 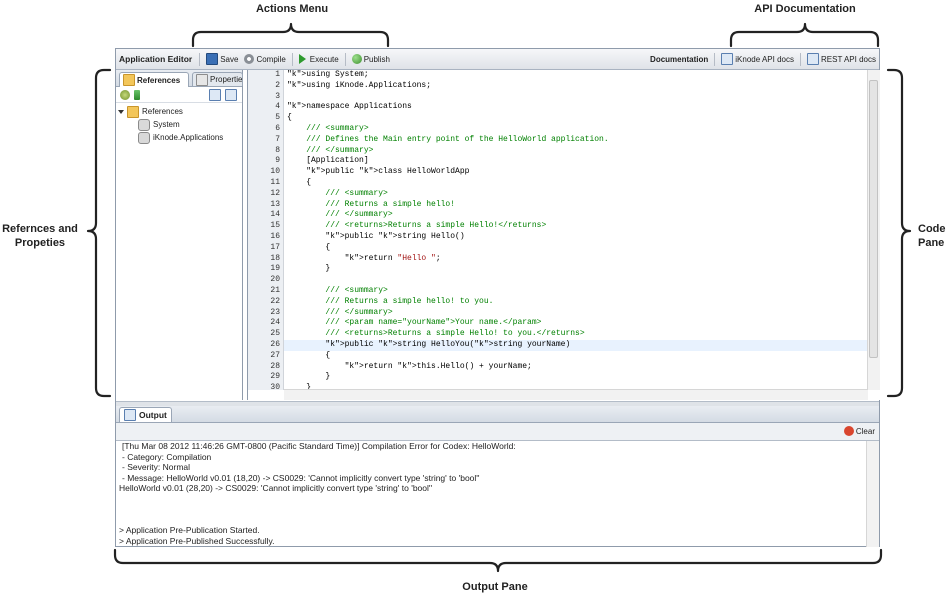 What do you see at coordinates (859, 431) in the screenshot?
I see `clear-button: Clear` at bounding box center [859, 431].